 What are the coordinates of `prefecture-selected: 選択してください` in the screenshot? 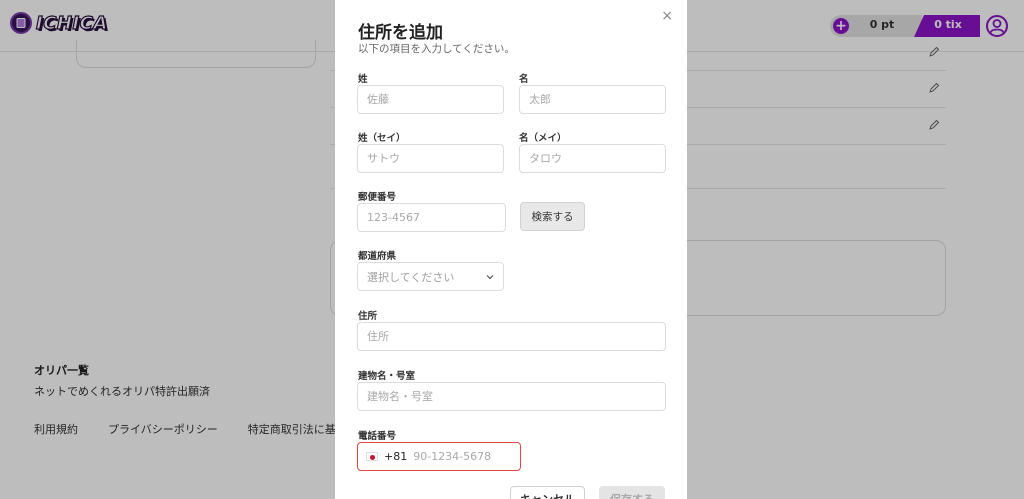 It's located at (411, 277).